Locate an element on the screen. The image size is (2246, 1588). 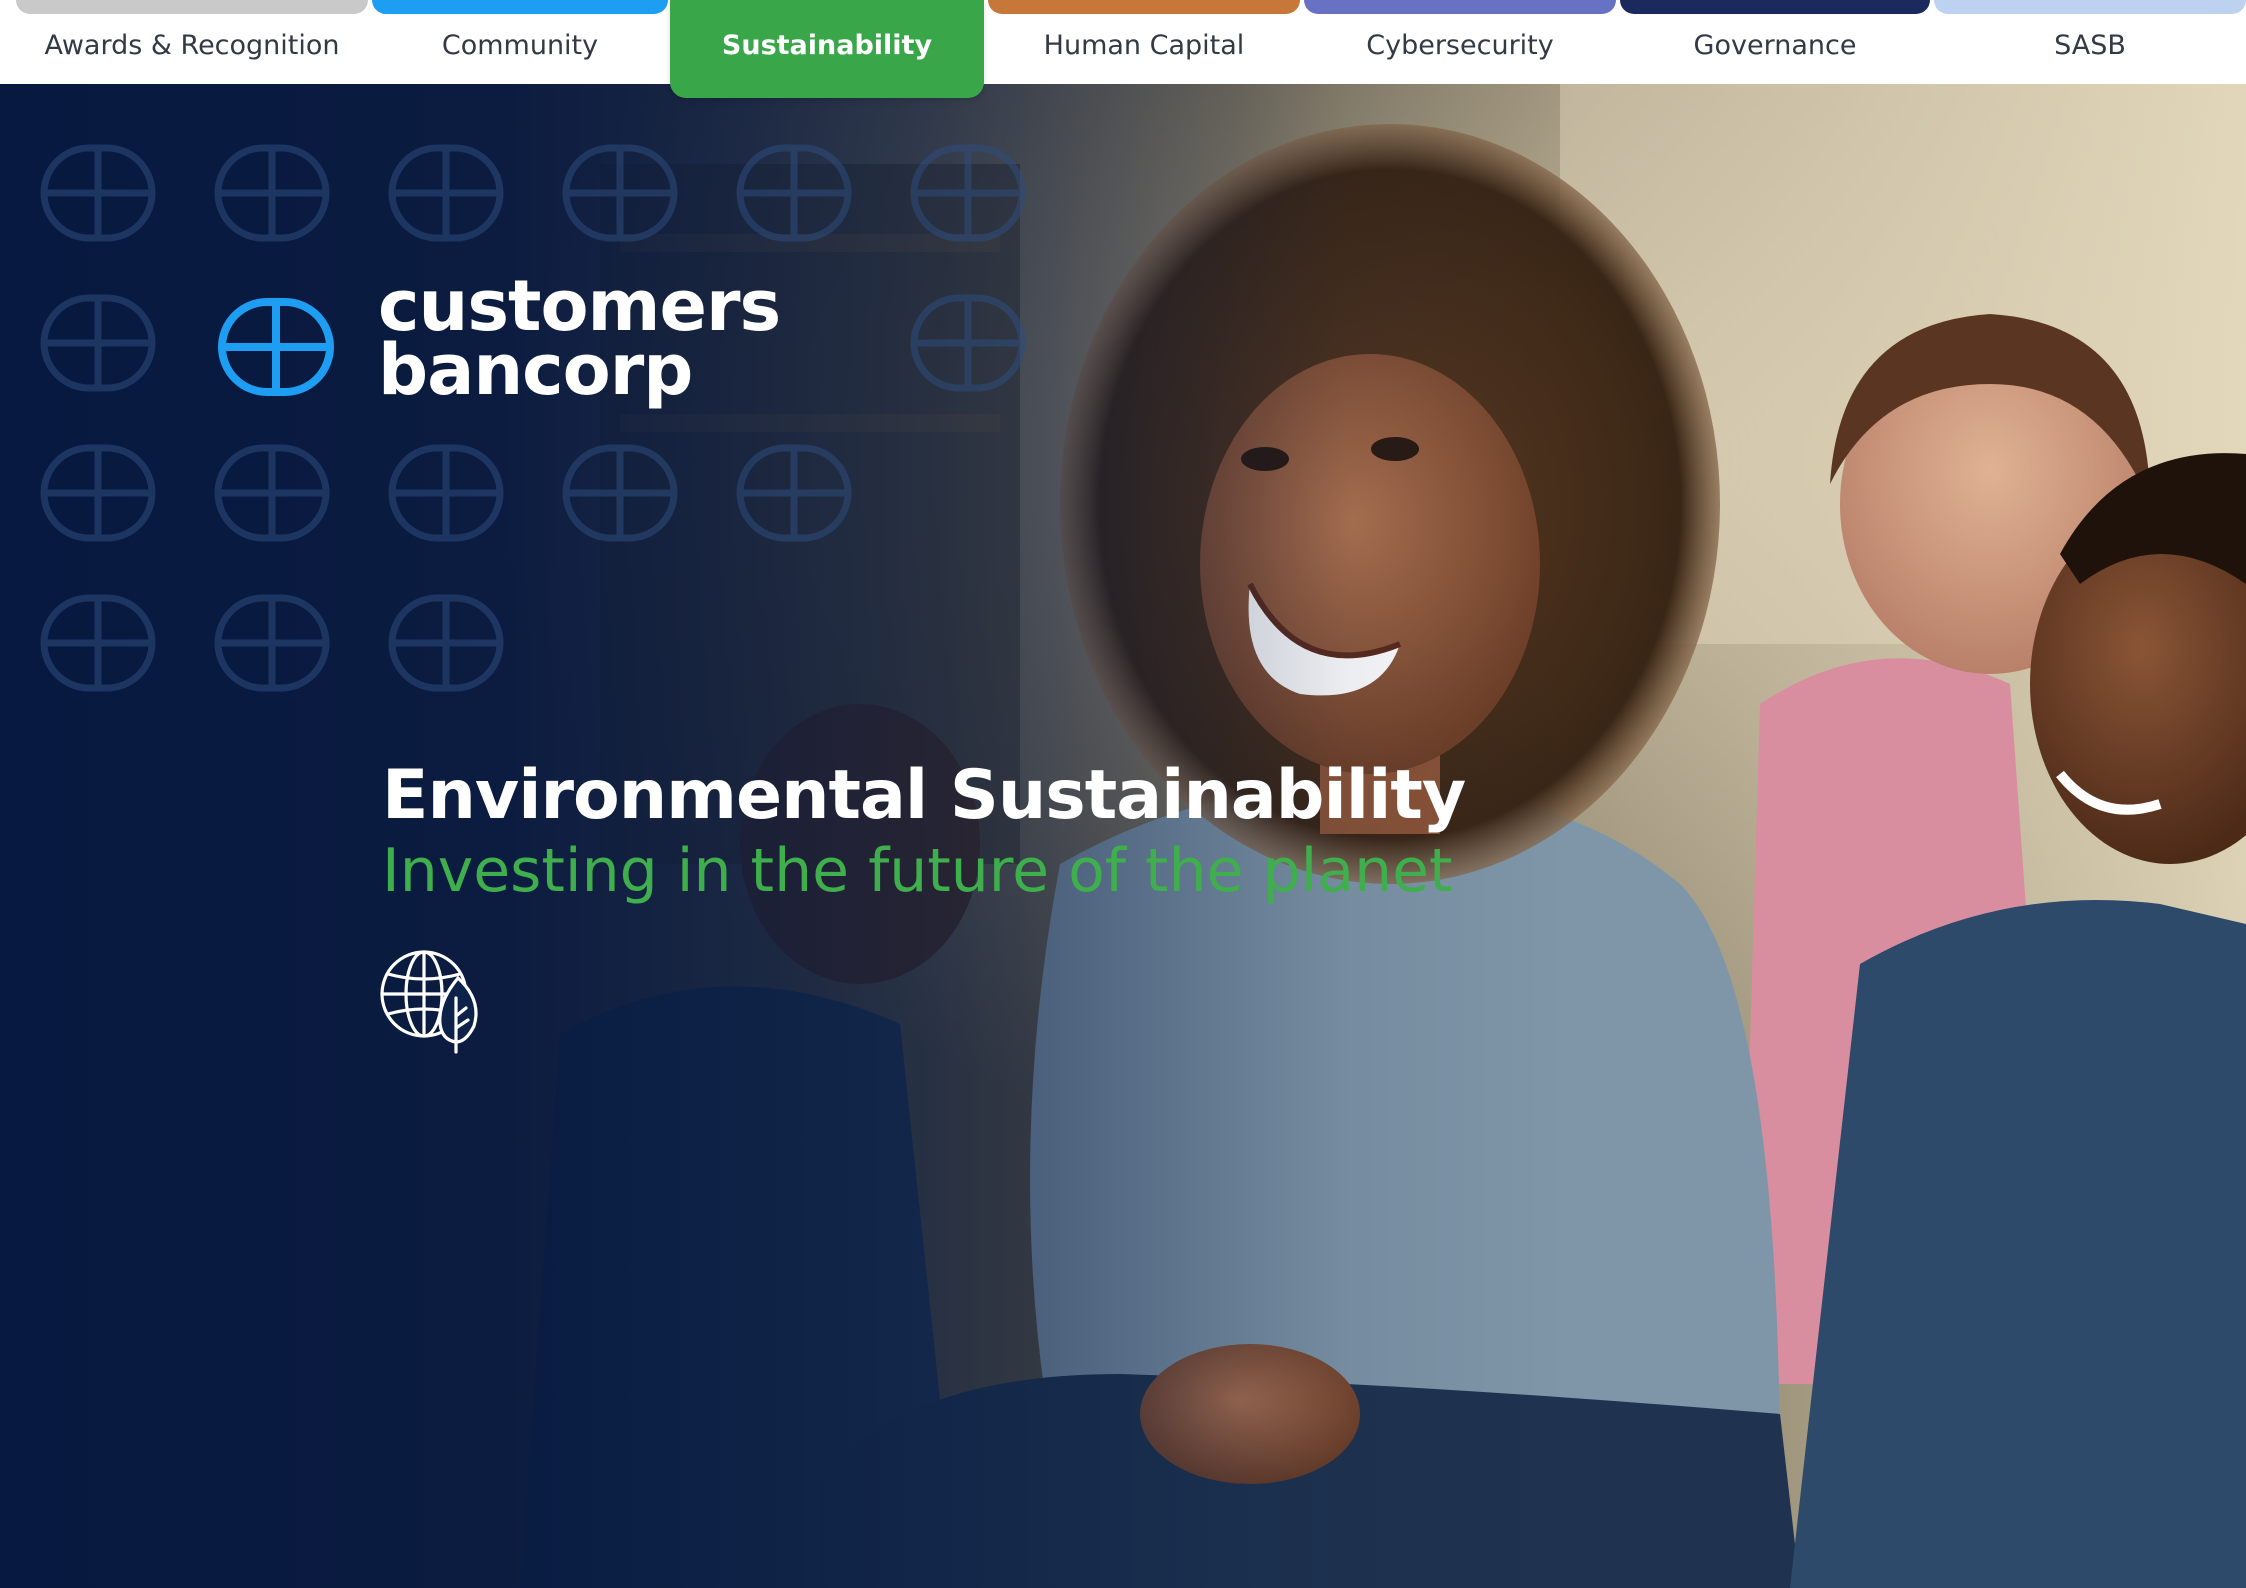
page-subtitle: Investing in the future of the planet is located at coordinates (917, 871).